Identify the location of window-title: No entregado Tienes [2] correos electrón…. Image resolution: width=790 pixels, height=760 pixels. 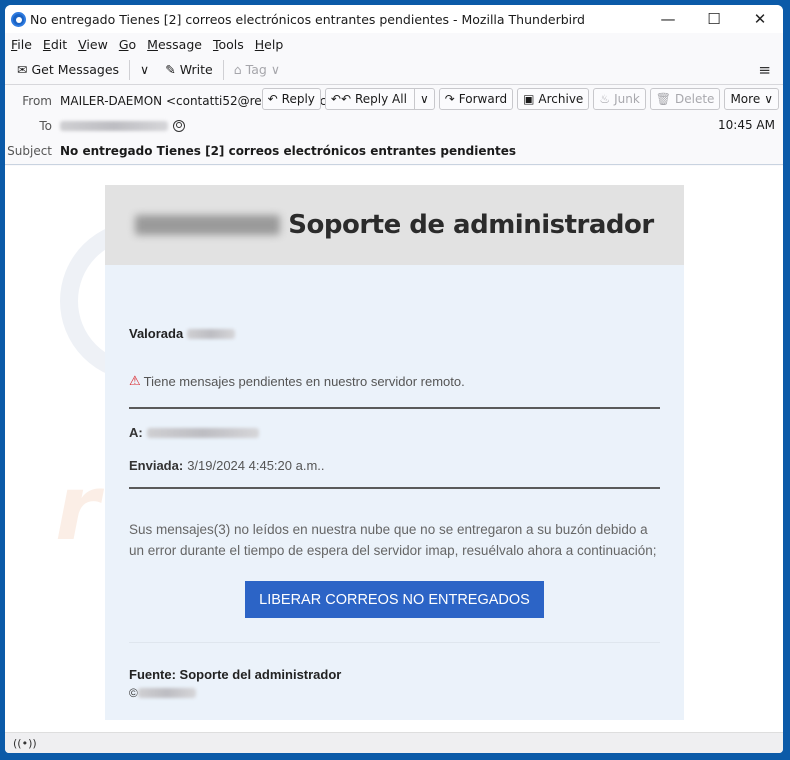
(307, 19).